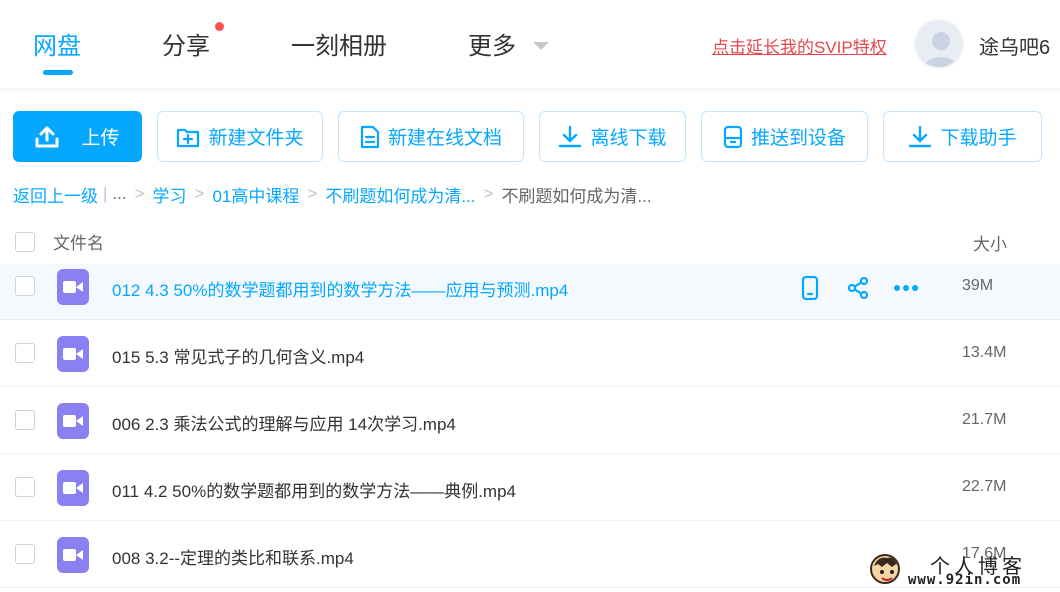 The image size is (1060, 592). I want to click on breadcrumb-item: 学习, so click(170, 194).